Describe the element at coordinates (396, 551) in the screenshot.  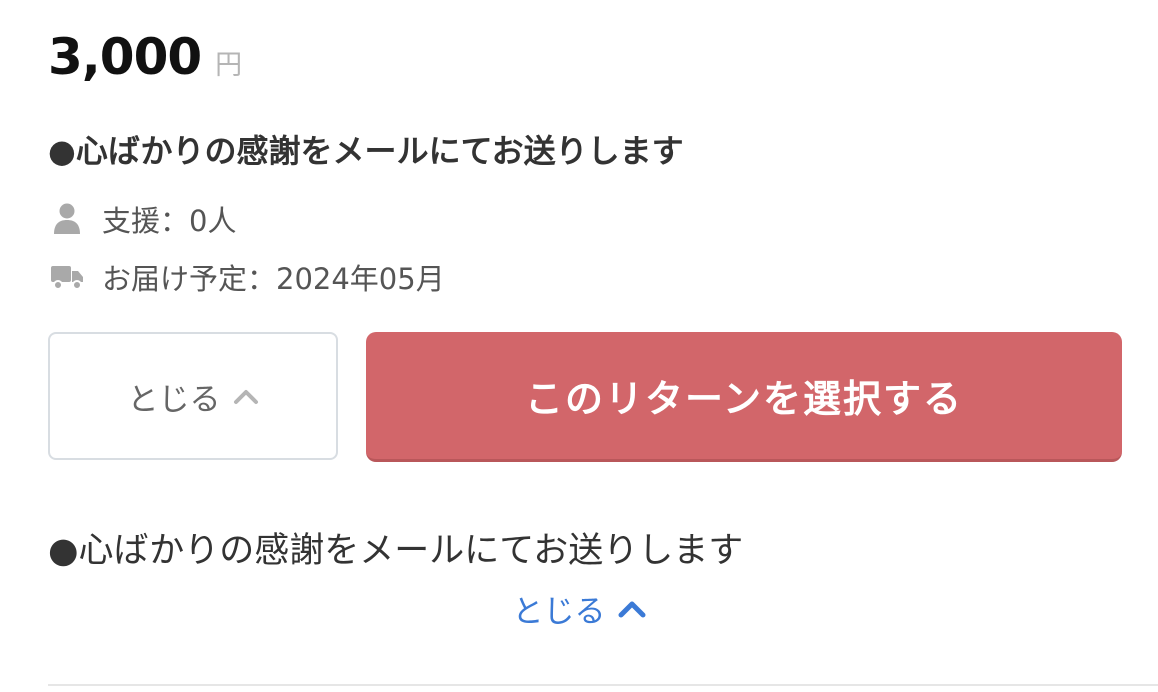
I see `reward-description: ●心ばかりの感謝をメールにてお送りします` at that location.